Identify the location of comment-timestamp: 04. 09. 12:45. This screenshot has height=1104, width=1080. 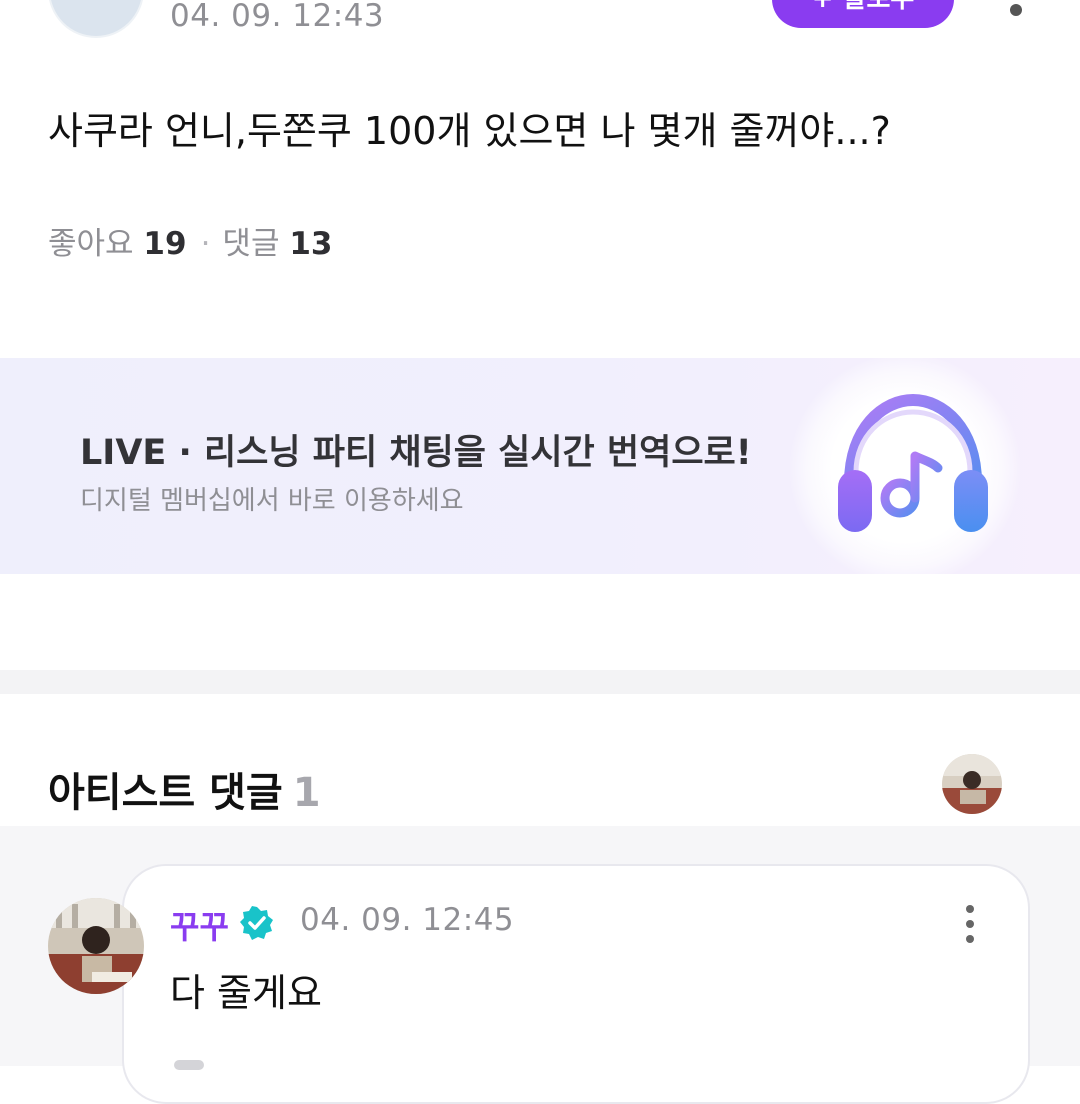
(407, 920).